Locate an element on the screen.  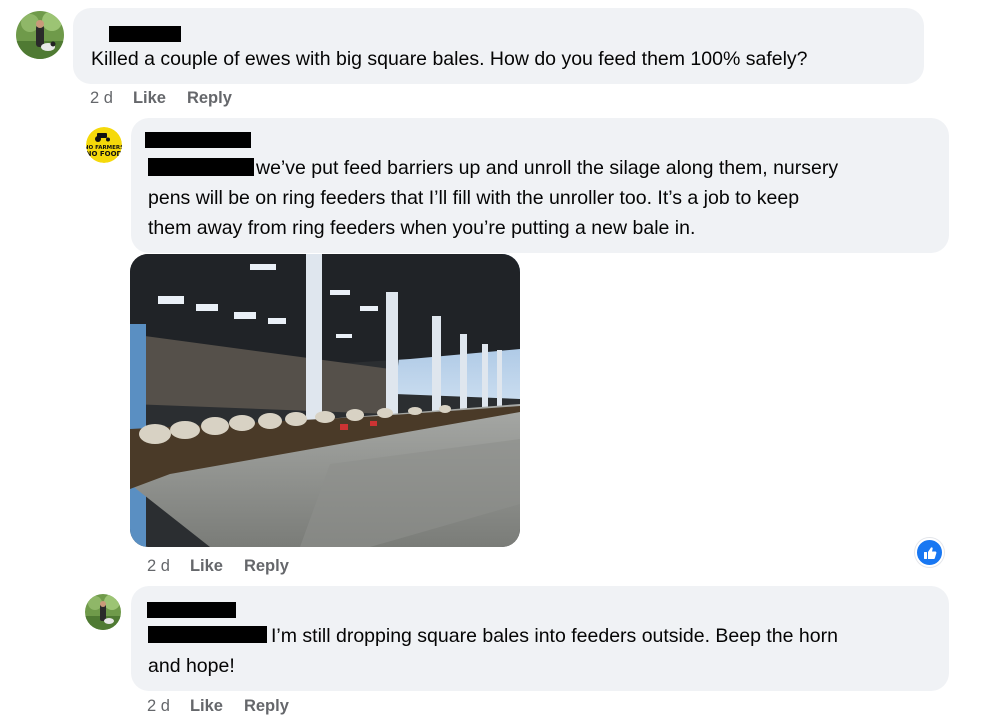
thumbs-up-glyph is located at coordinates (929, 552).